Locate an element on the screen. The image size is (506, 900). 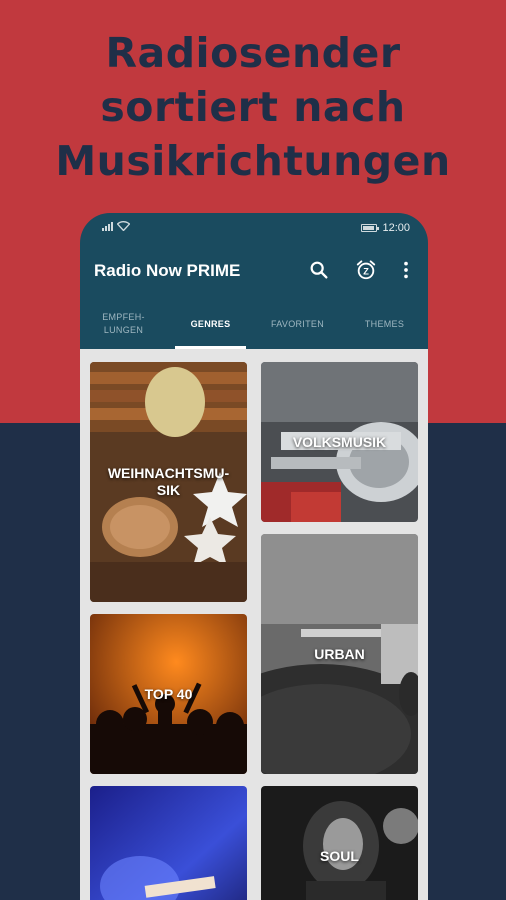
genre-tile-weihnachtsmusik: WEIHNACHTSMU-SIK is located at coordinates (168, 482).